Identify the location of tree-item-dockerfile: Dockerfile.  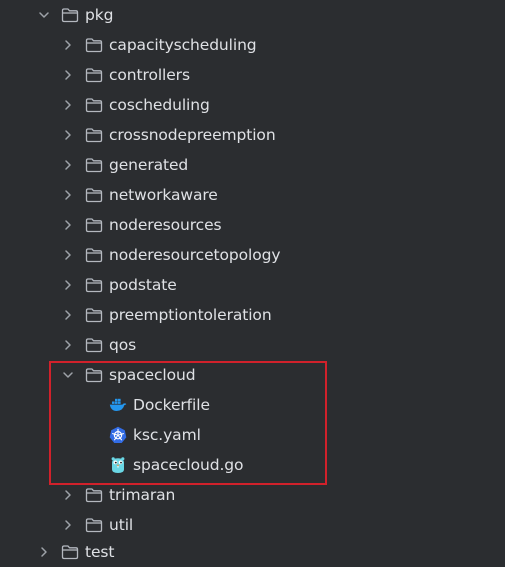
(252, 405).